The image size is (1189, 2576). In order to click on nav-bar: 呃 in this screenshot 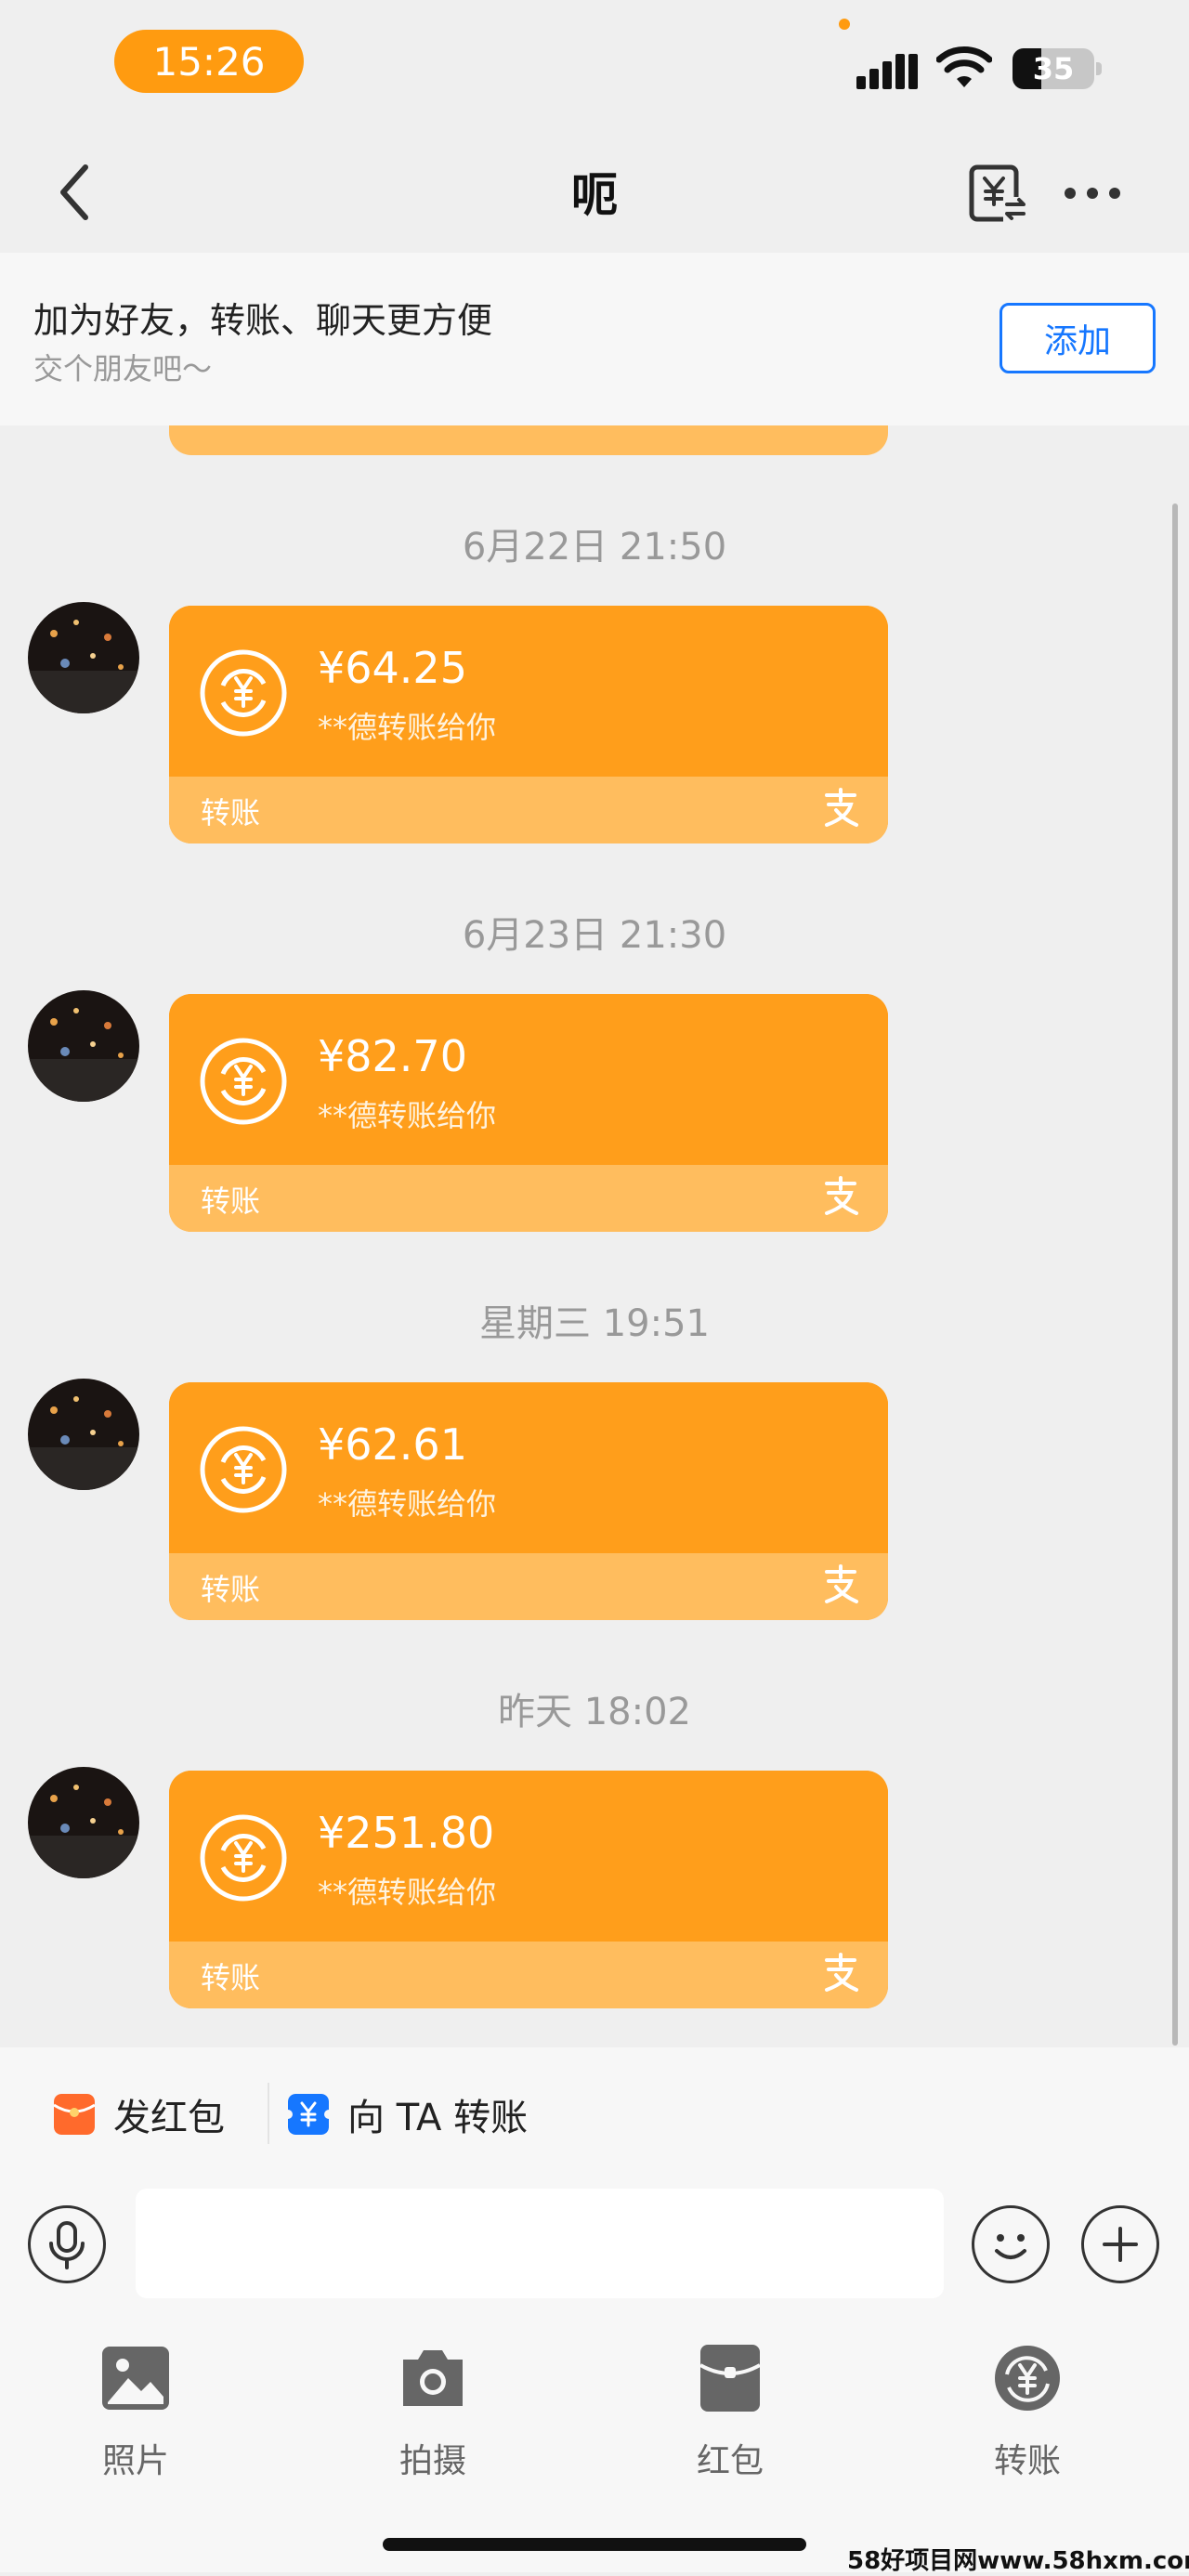, I will do `click(594, 191)`.